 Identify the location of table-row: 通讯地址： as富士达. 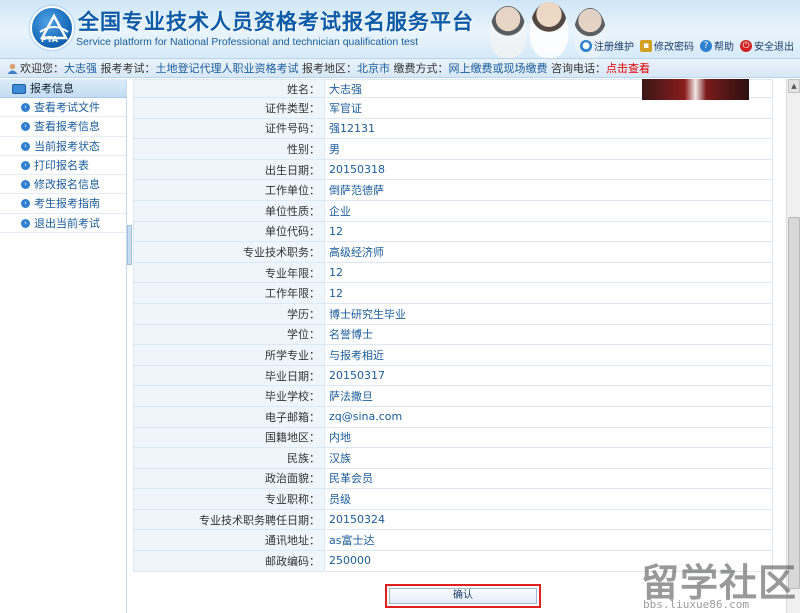
(453, 540).